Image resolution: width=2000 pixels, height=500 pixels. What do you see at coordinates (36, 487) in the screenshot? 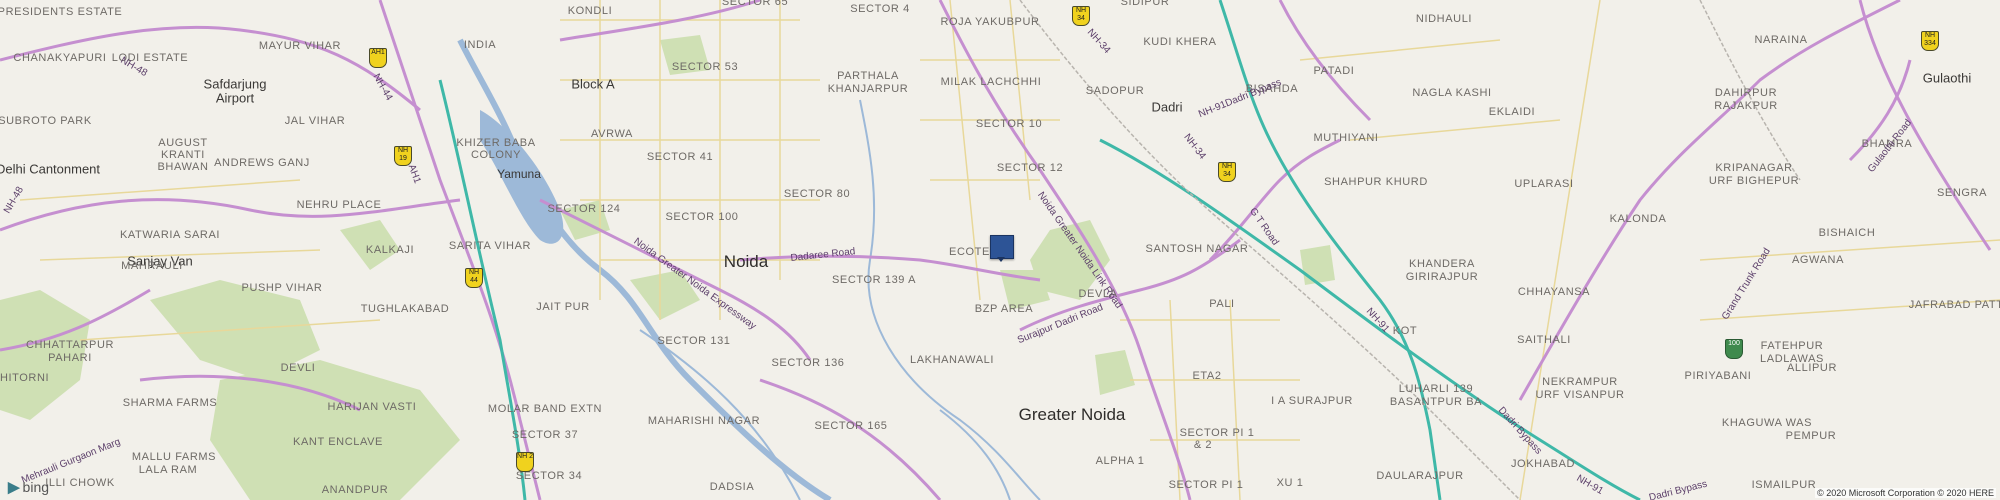
I see `bing-logo-text: bing` at bounding box center [36, 487].